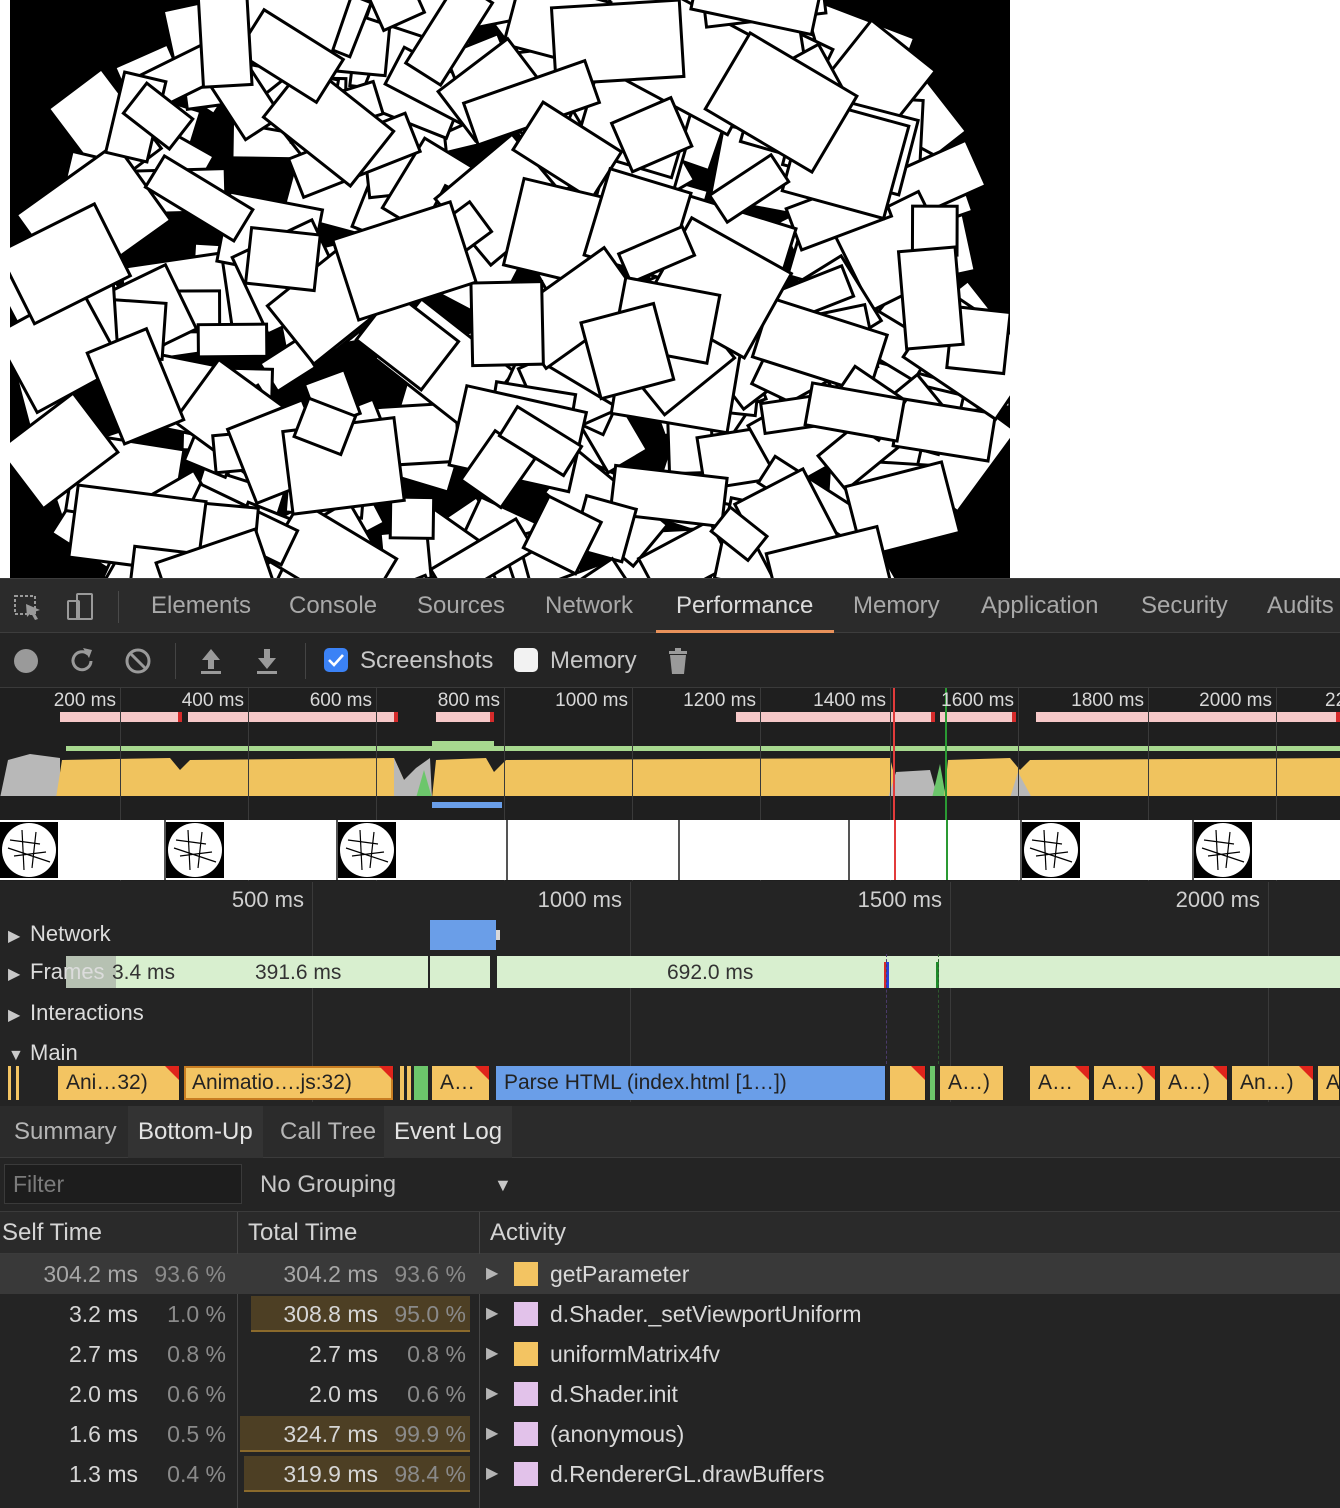  I want to click on tab-bottom-up: Bottom-Up, so click(195, 1132).